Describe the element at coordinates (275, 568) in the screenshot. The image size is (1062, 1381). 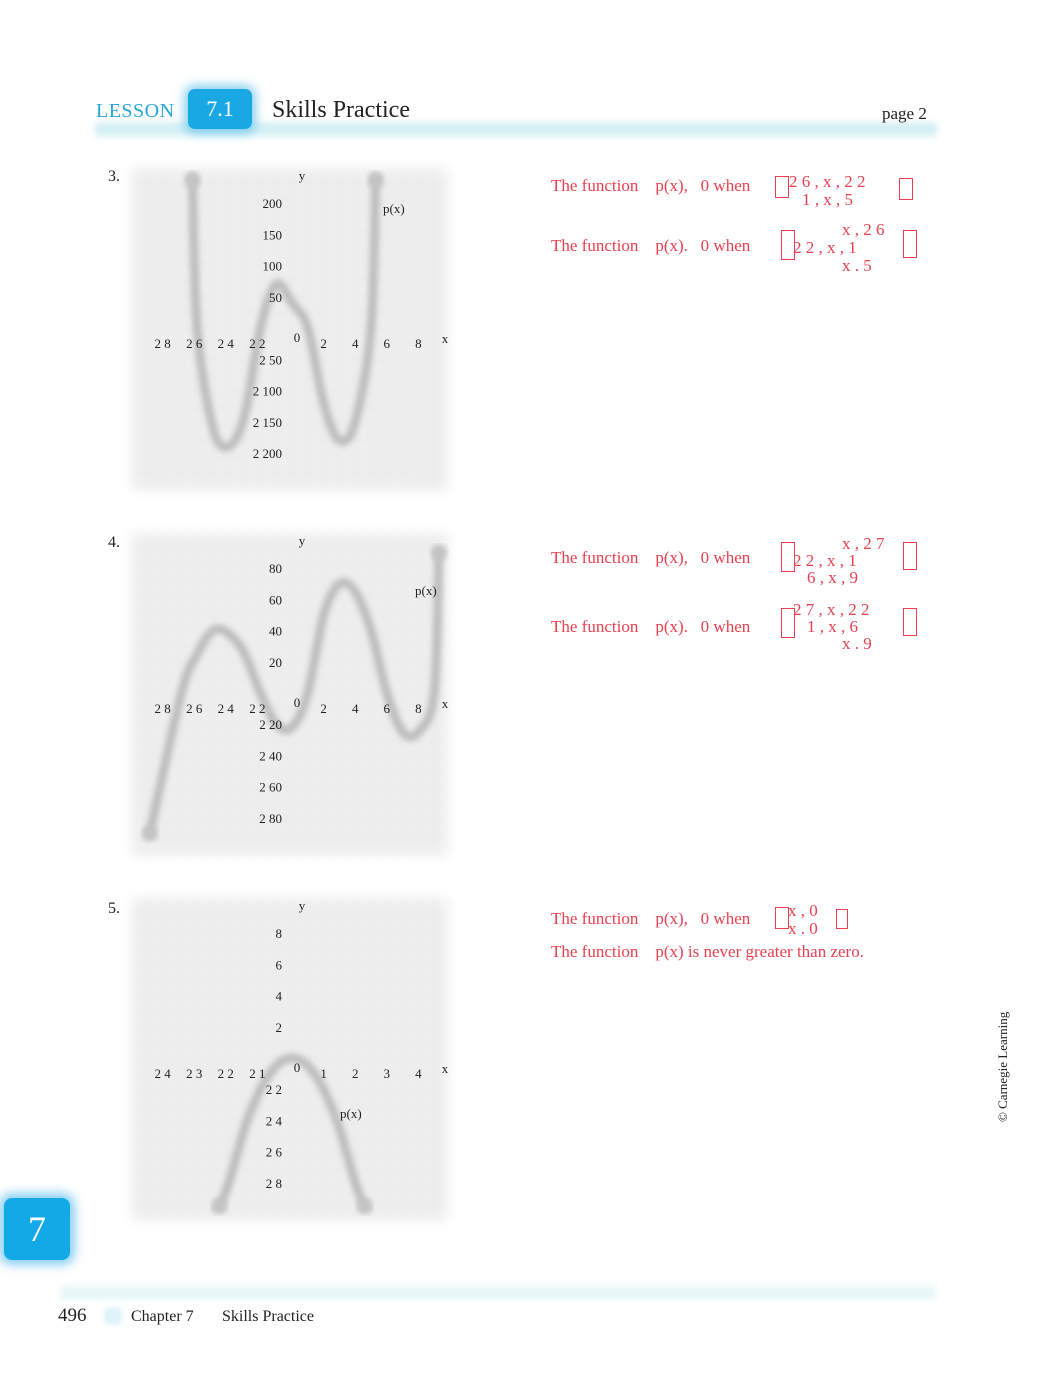
I see `y-tick-label: 80` at that location.